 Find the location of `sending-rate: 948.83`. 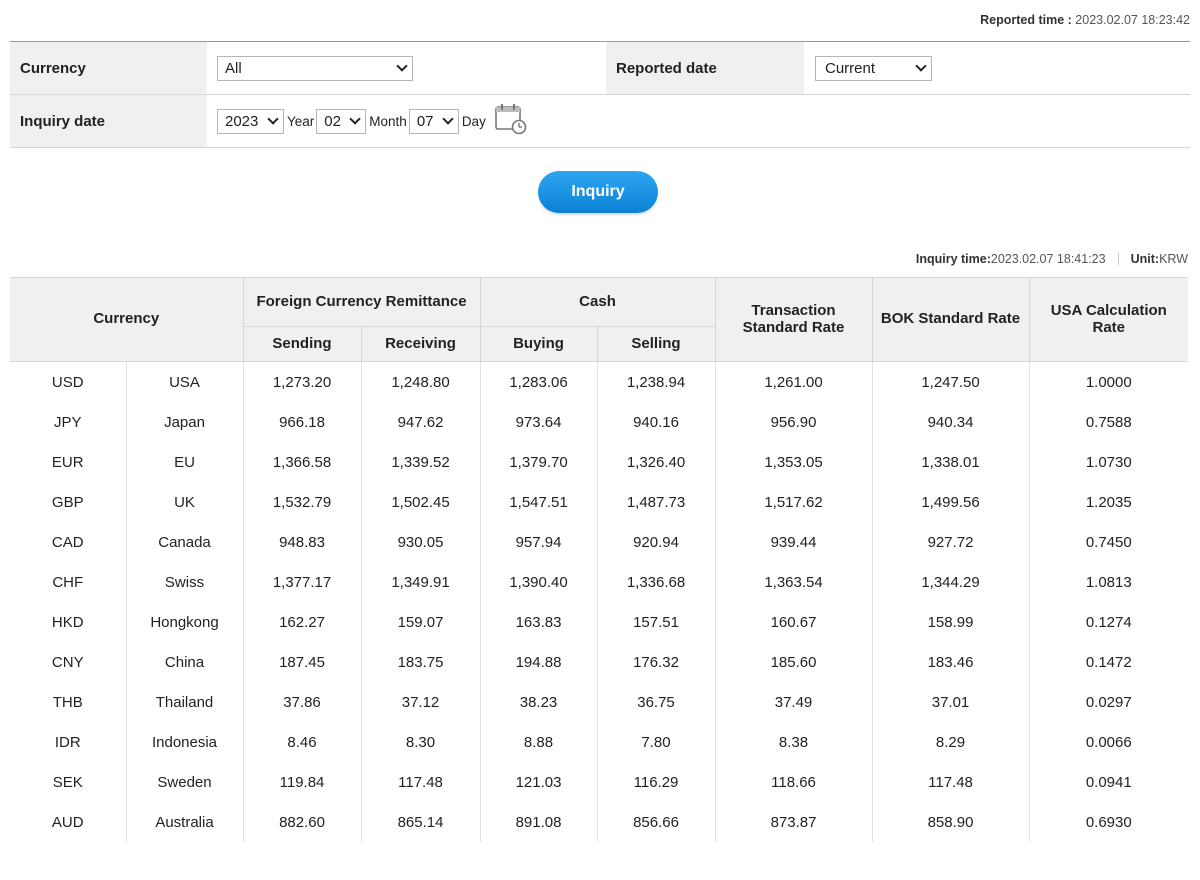

sending-rate: 948.83 is located at coordinates (302, 542).